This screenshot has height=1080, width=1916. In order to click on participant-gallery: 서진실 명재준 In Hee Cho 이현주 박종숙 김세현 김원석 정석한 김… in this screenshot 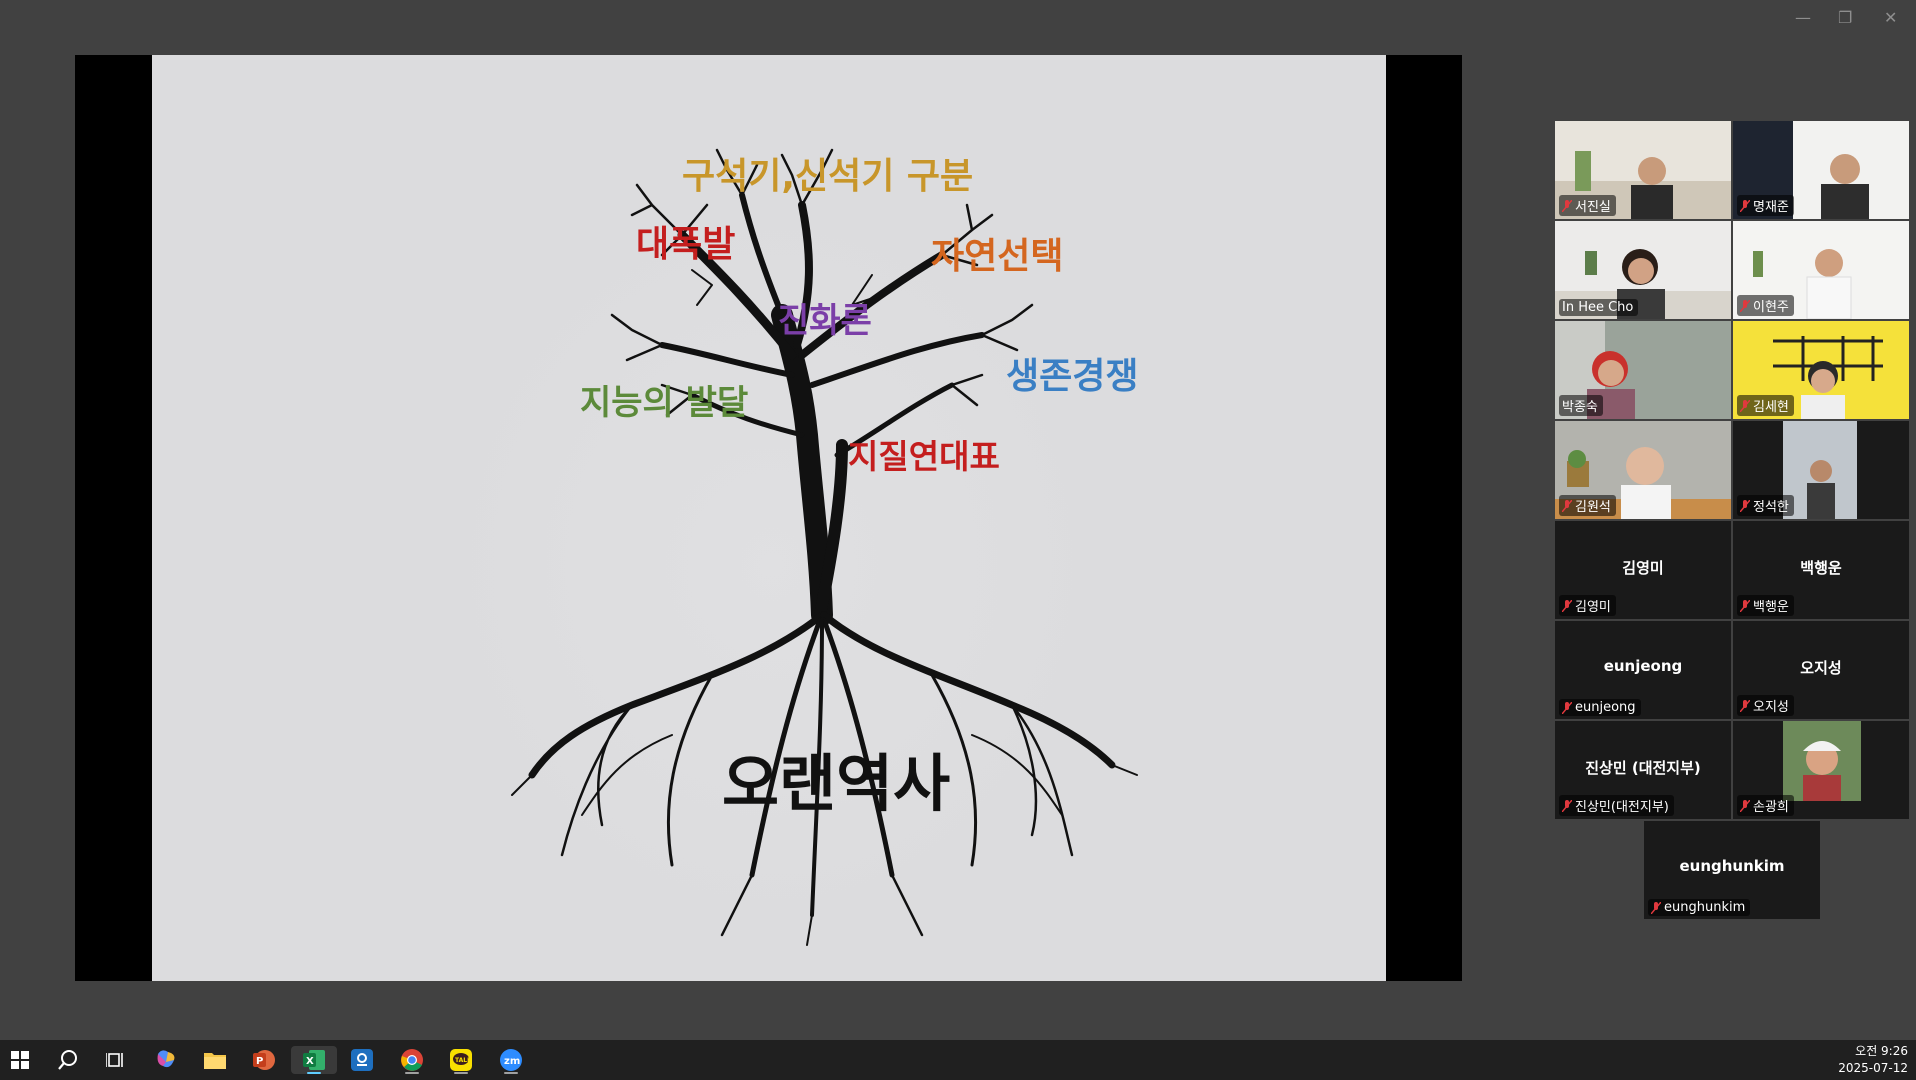, I will do `click(1732, 520)`.